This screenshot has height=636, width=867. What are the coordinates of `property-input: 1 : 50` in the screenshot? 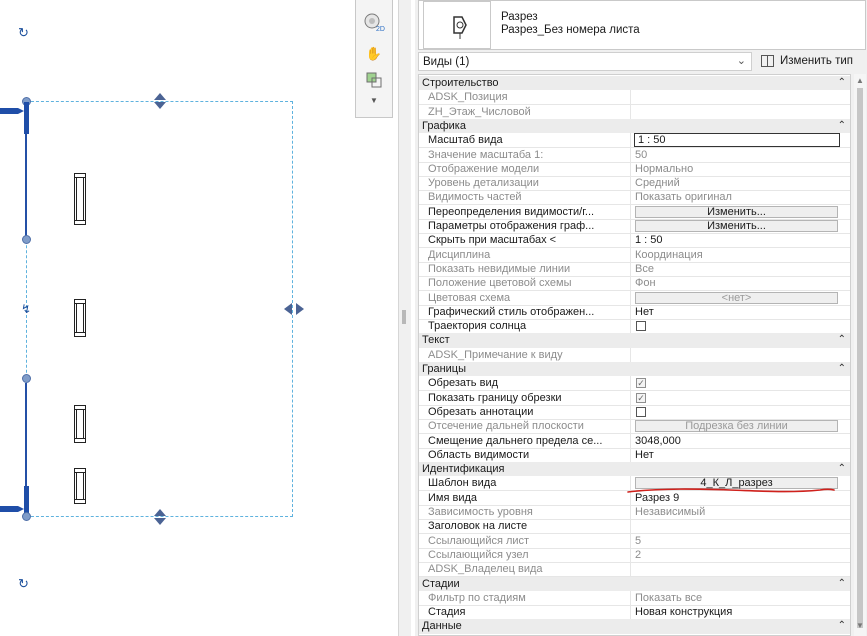 It's located at (737, 140).